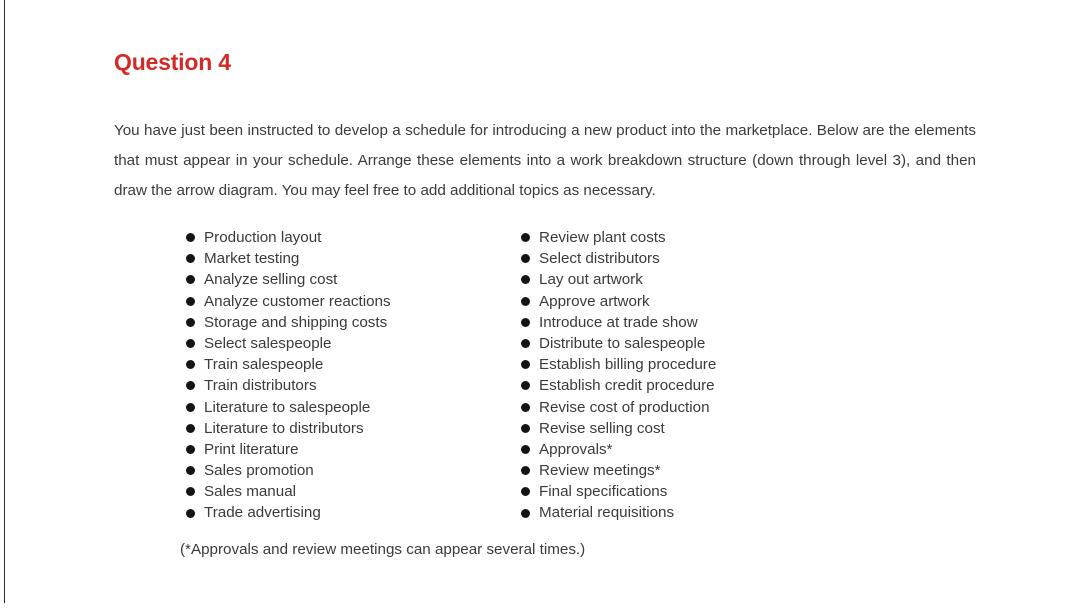  Describe the element at coordinates (713, 512) in the screenshot. I see `list-item: Material requisitions` at that location.